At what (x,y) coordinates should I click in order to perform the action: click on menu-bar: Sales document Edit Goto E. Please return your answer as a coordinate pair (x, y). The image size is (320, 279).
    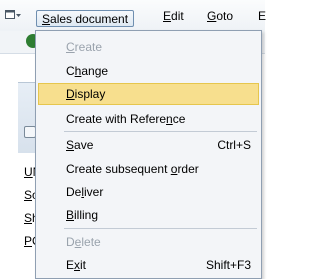
    Looking at the image, I should click on (133, 16).